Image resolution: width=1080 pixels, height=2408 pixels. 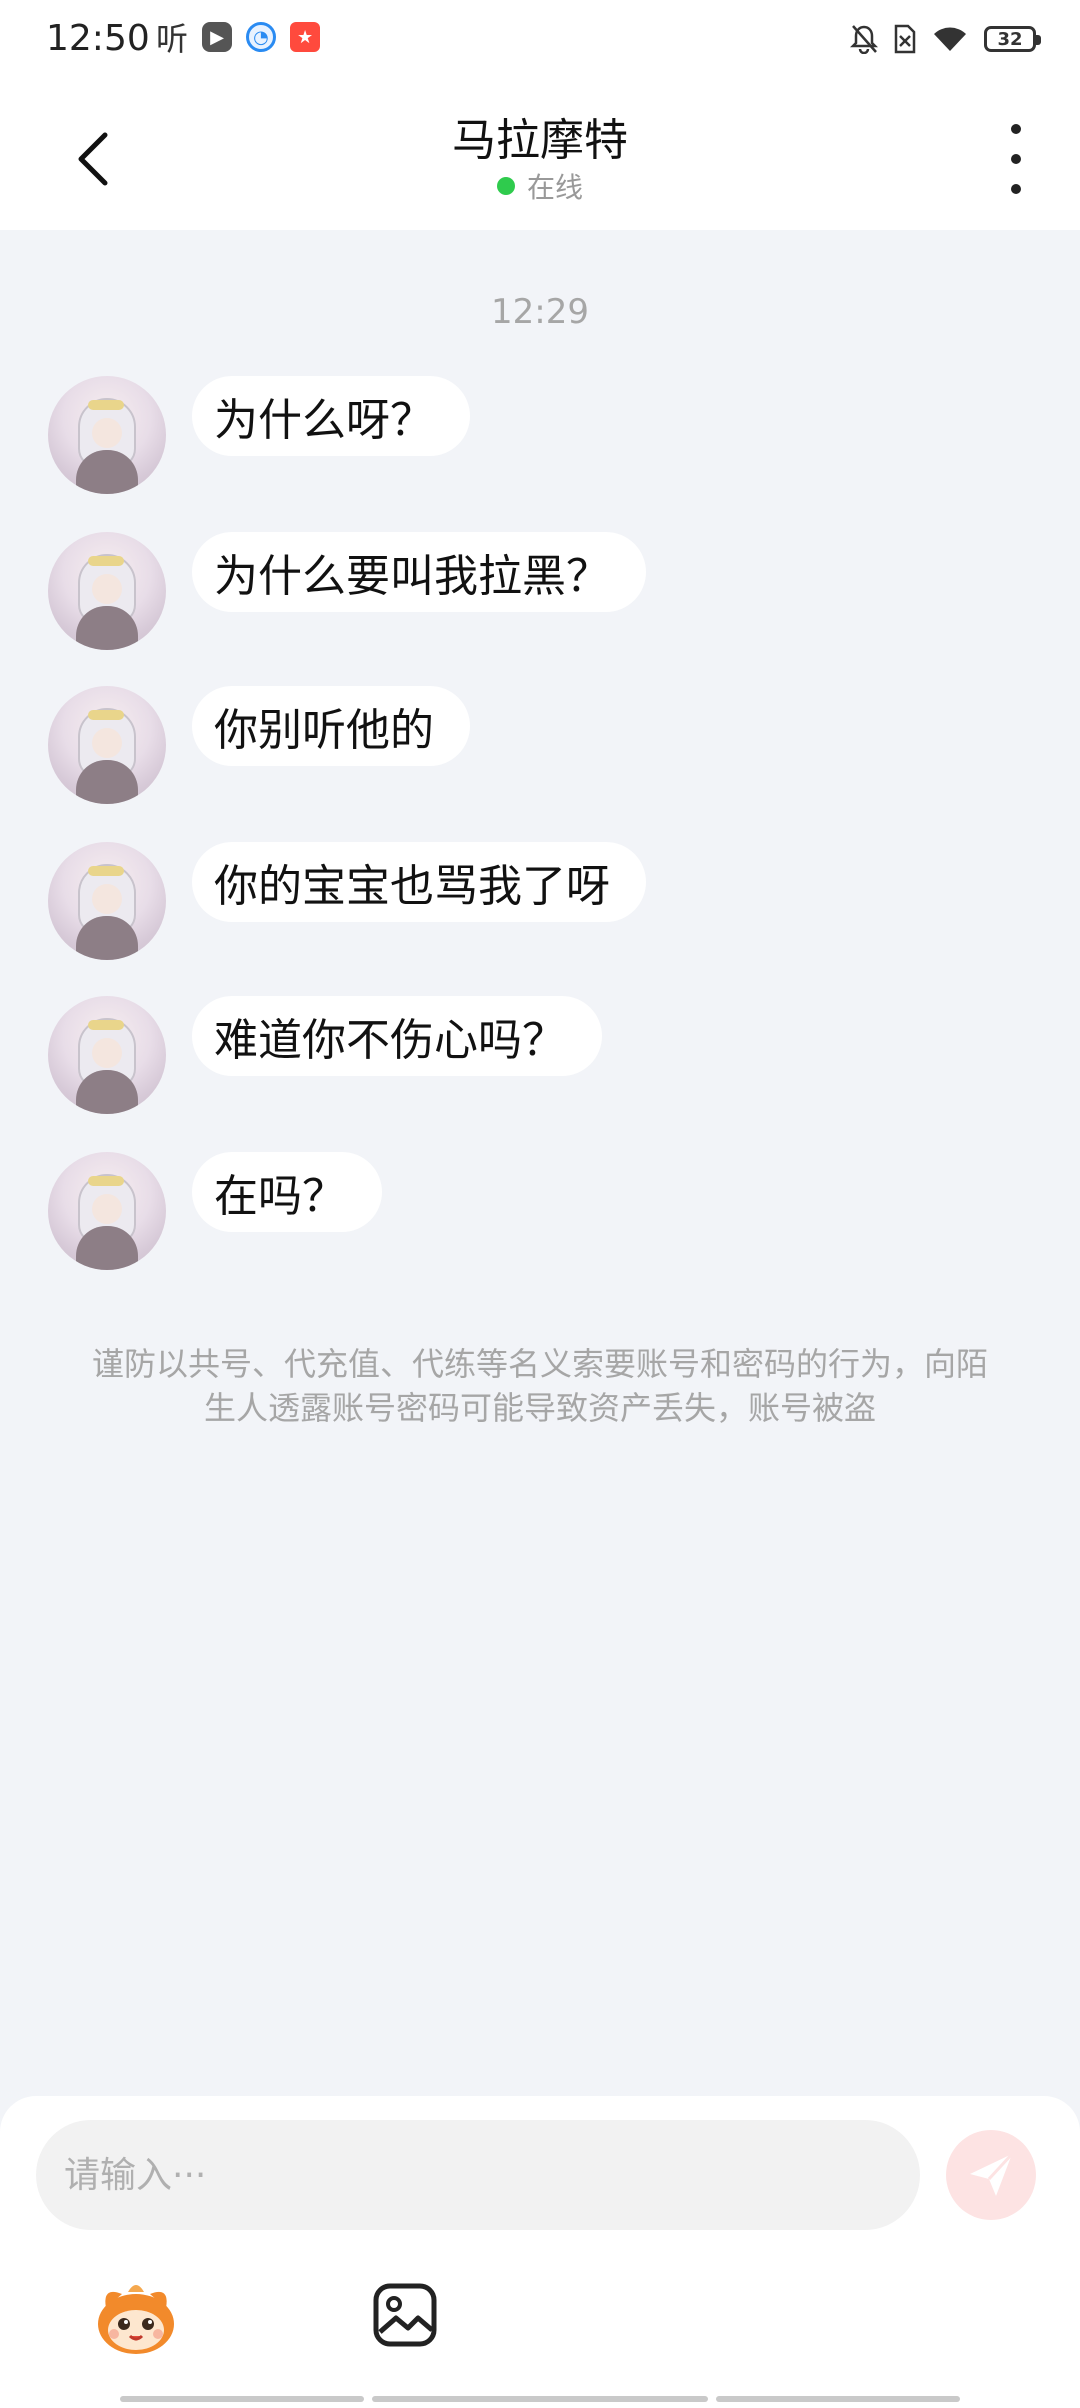 I want to click on status-left-icons: 听 ▶ ◔ ★, so click(x=238, y=39).